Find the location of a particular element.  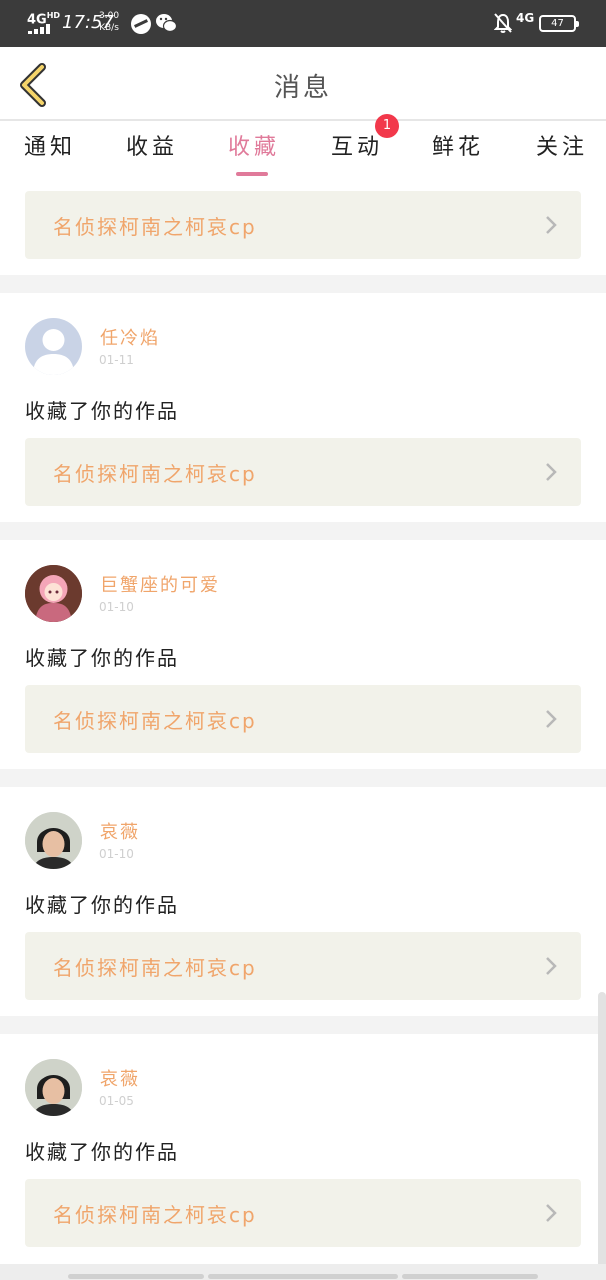

timestamp: 01-11 is located at coordinates (116, 360).